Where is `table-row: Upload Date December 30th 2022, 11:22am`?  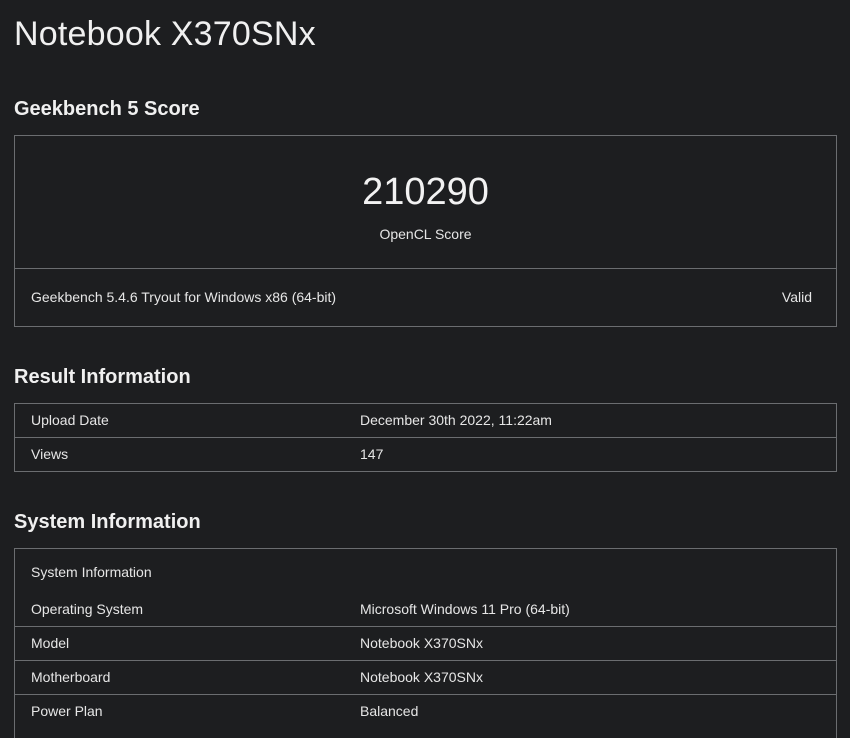
table-row: Upload Date December 30th 2022, 11:22am is located at coordinates (425, 421).